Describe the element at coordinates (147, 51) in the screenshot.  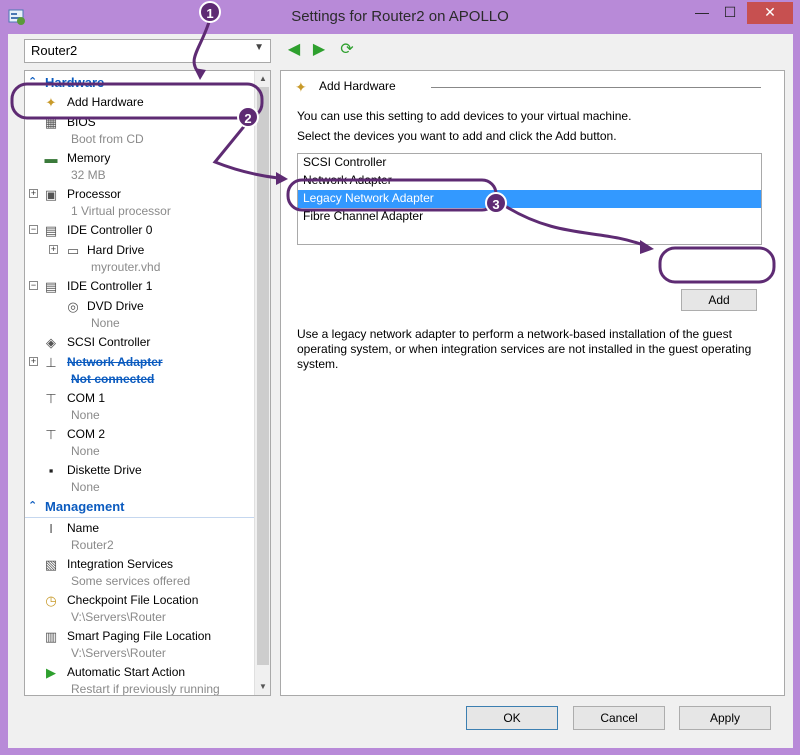
I see `vm-dropdown: Router2 ▼` at that location.